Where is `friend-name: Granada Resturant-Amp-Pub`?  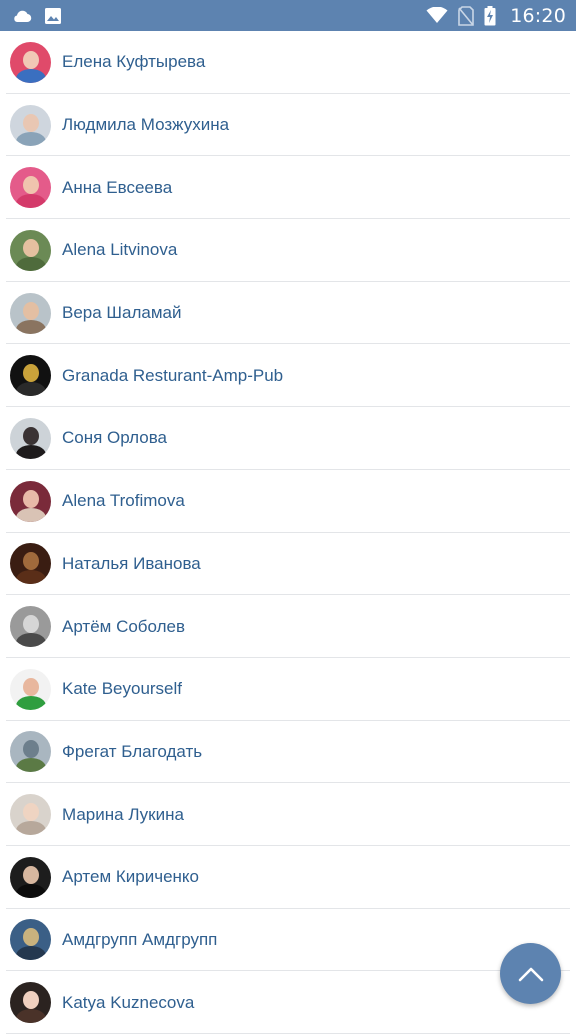 friend-name: Granada Resturant-Amp-Pub is located at coordinates (173, 375).